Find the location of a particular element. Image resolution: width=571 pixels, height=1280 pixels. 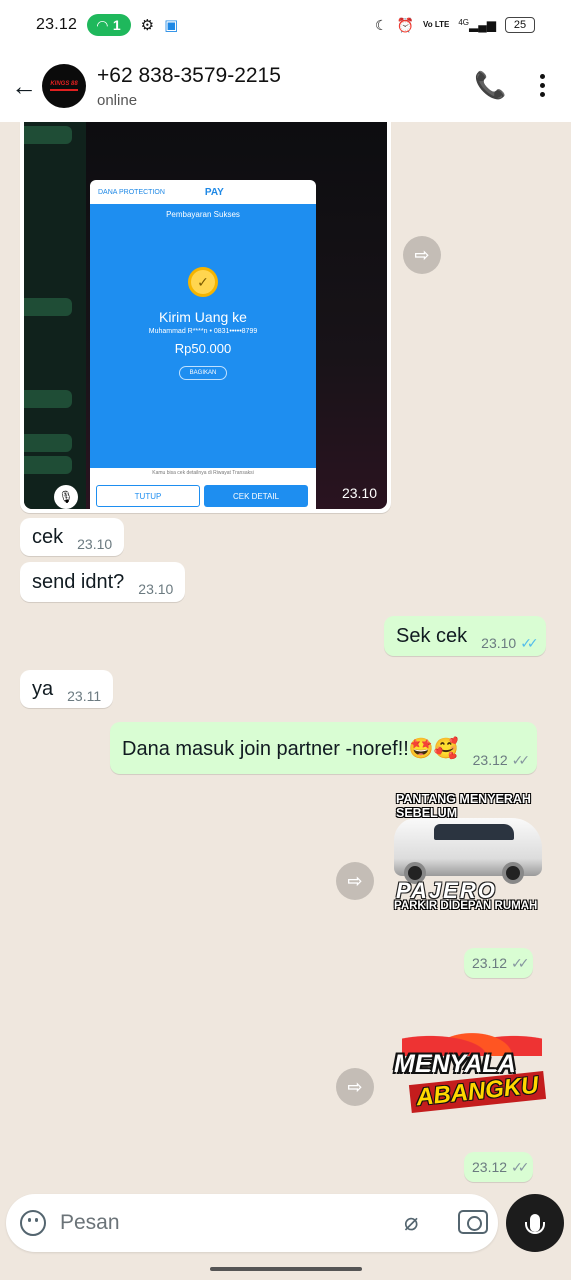

composer-pill: ⌀ is located at coordinates (252, 1223).